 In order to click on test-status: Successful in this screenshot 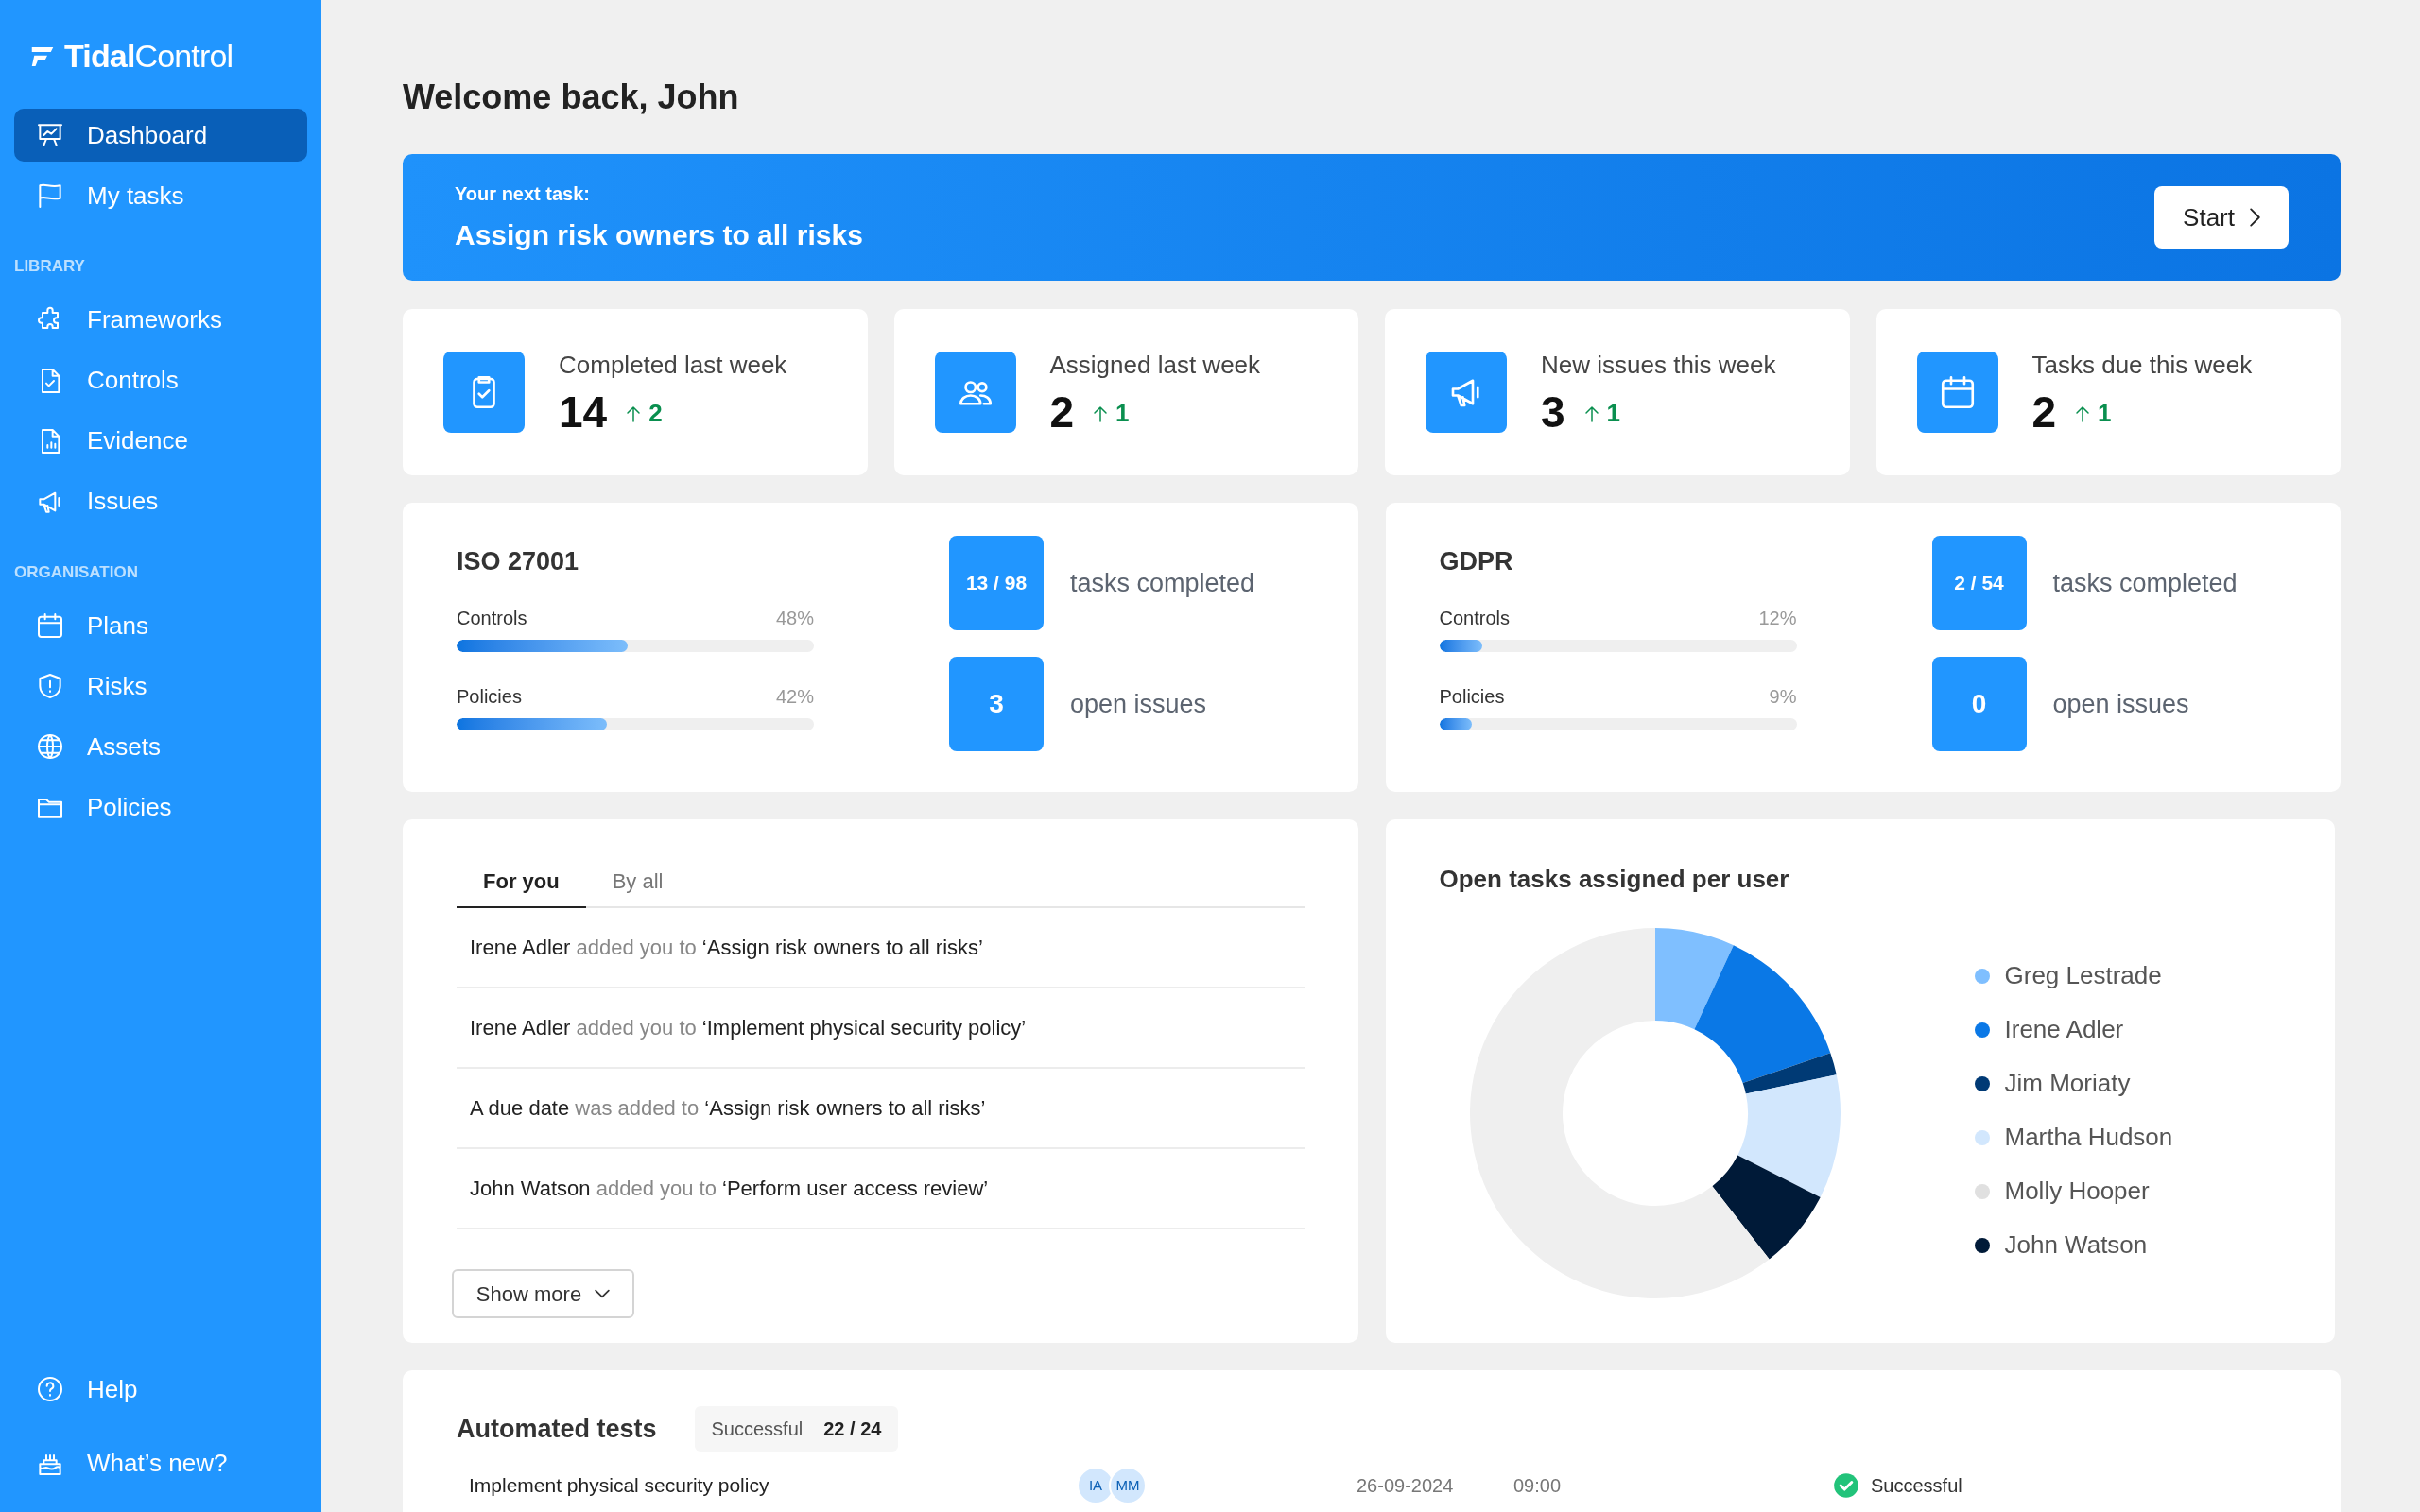, I will do `click(1916, 1486)`.